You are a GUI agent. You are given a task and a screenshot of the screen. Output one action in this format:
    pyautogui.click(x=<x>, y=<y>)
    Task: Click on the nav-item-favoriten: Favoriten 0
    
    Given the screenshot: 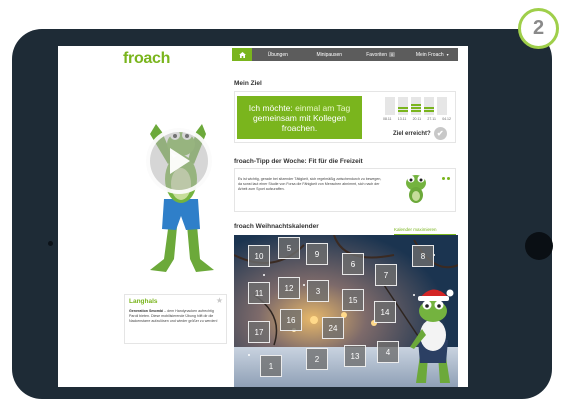 What is the action you would take?
    pyautogui.click(x=381, y=55)
    